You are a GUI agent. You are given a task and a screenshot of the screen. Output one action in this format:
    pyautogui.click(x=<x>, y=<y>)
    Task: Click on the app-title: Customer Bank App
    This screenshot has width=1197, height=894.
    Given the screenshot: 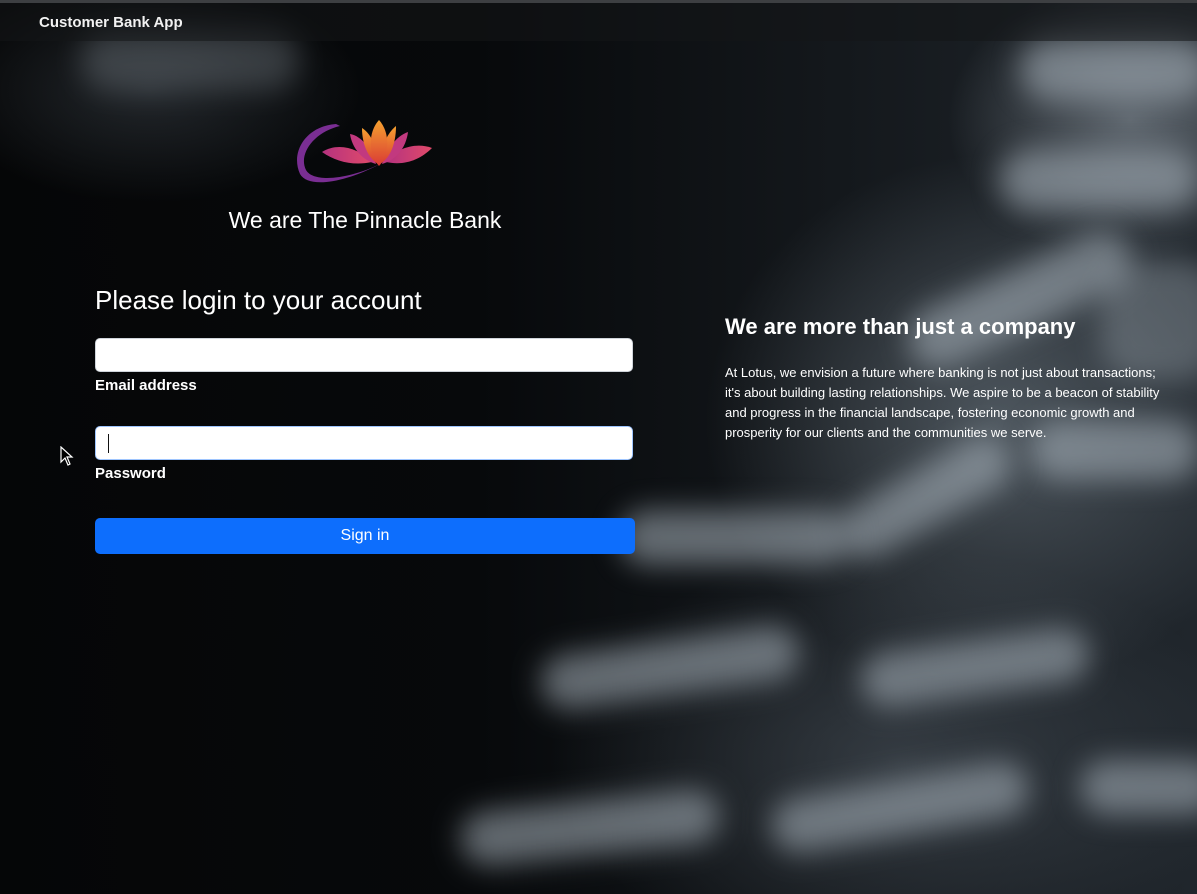 What is the action you would take?
    pyautogui.click(x=111, y=22)
    